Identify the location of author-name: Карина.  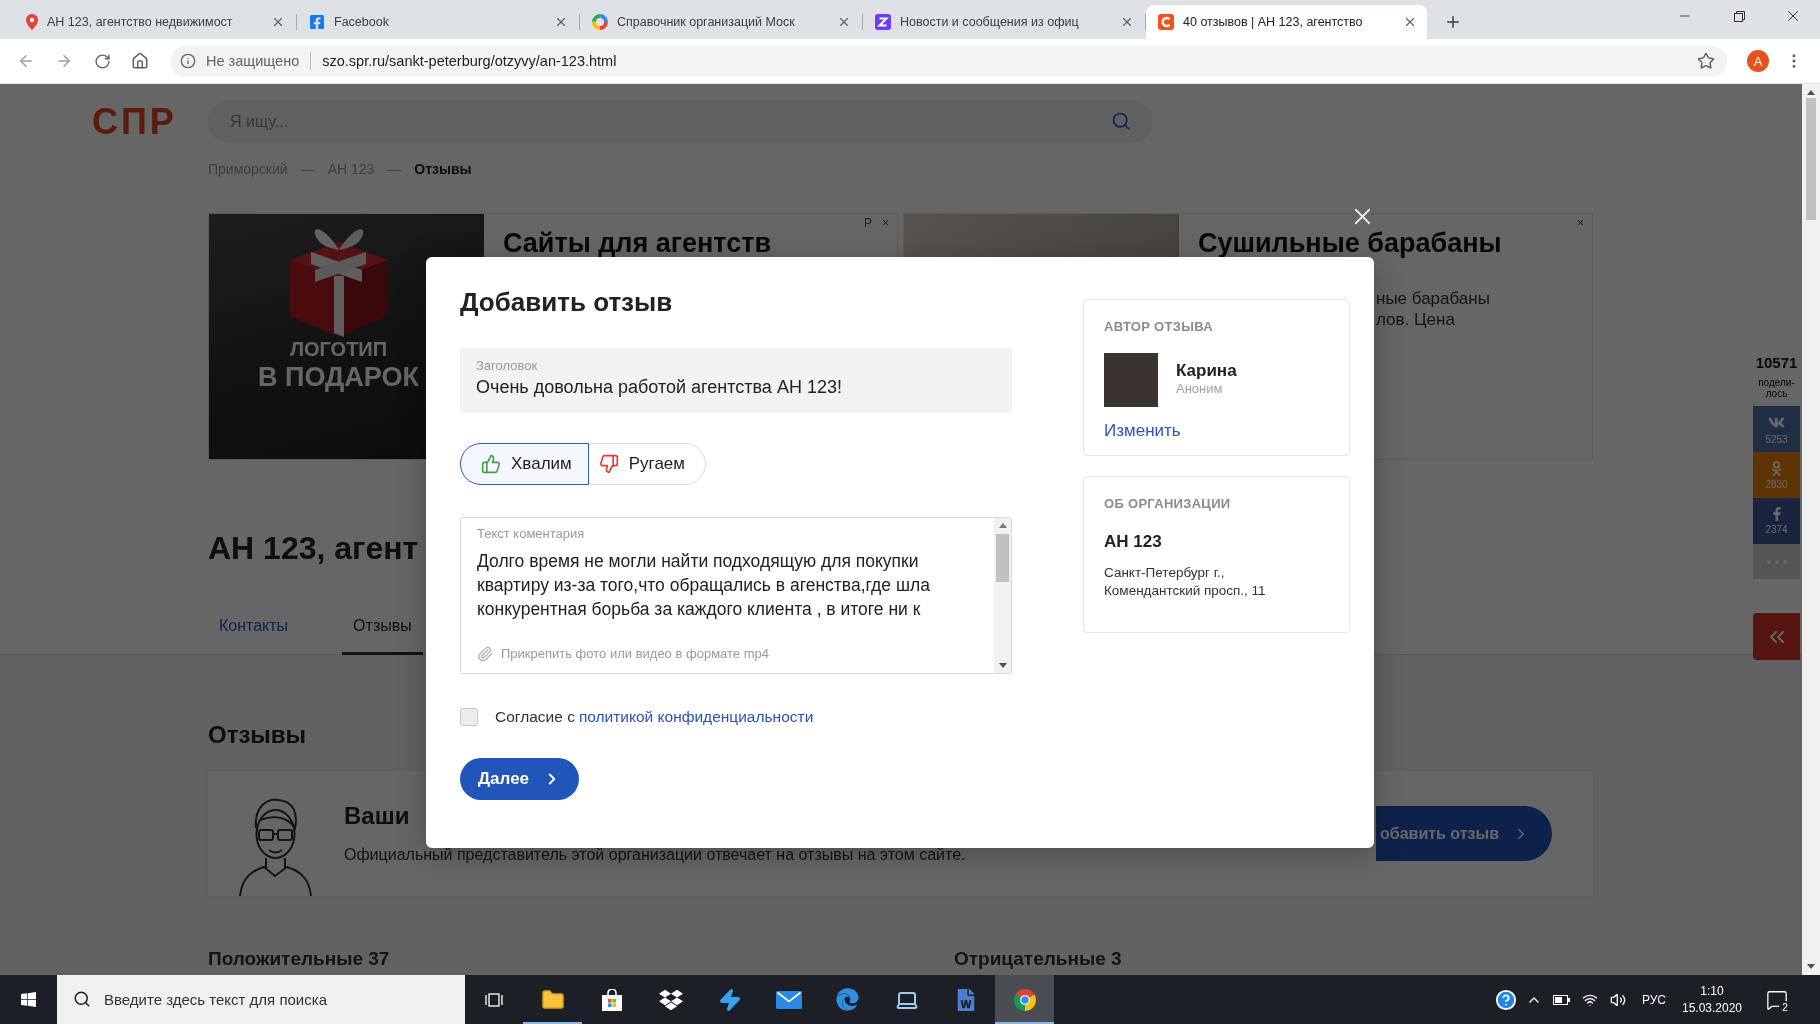
(1206, 371).